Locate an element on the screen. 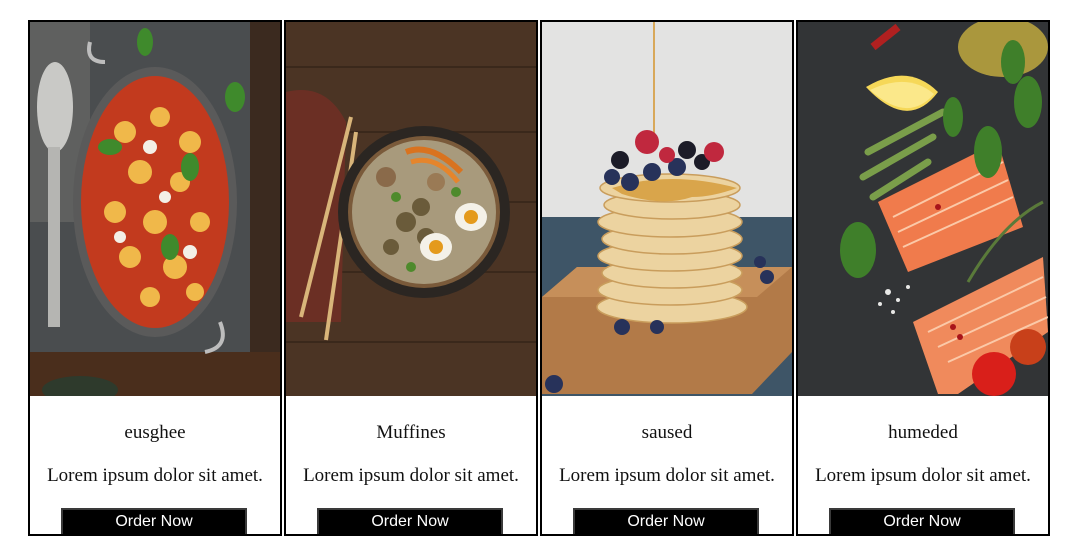 The height and width of the screenshot is (556, 1085). card-title: humeded is located at coordinates (923, 432).